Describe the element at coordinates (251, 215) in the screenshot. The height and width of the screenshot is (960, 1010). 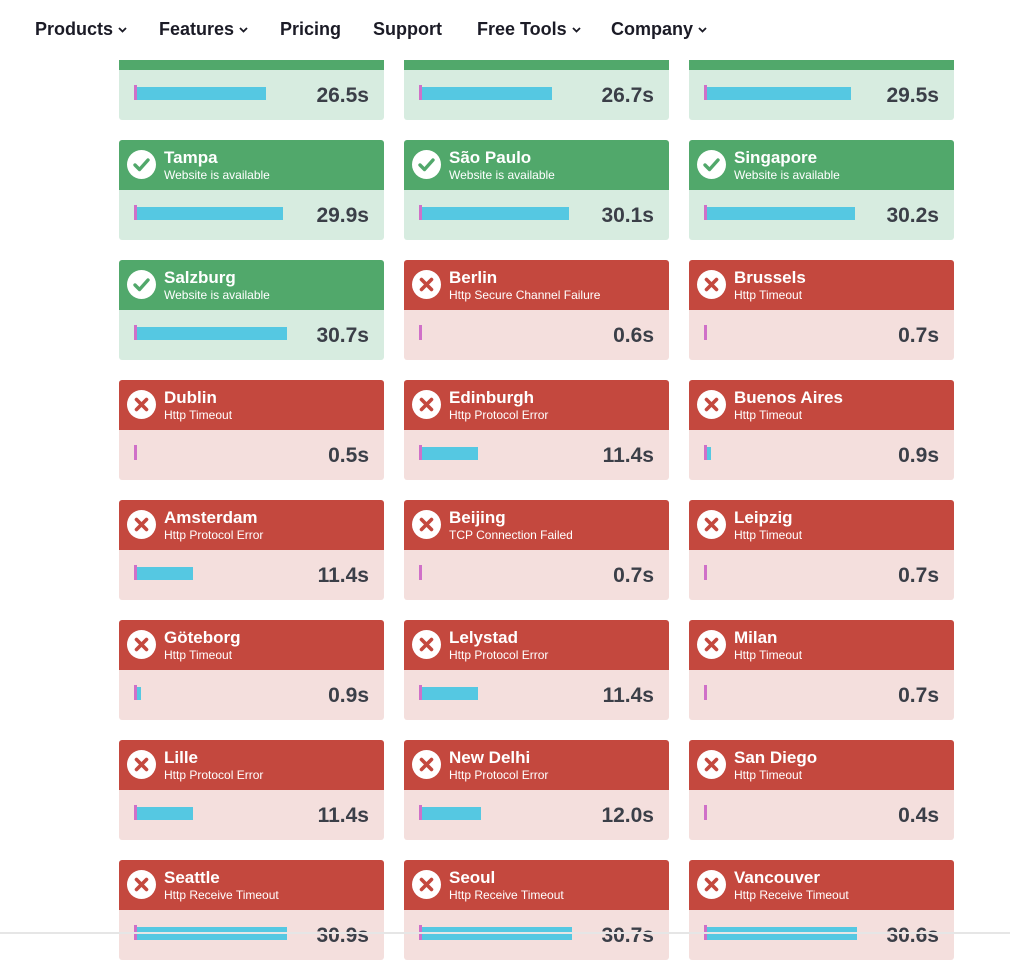
I see `card-timing: 29.9s` at that location.